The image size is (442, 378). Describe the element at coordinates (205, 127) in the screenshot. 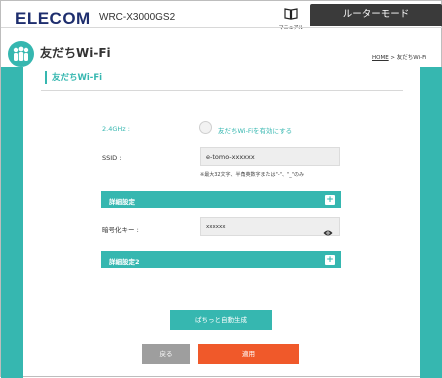

I see `enable-toggle` at that location.